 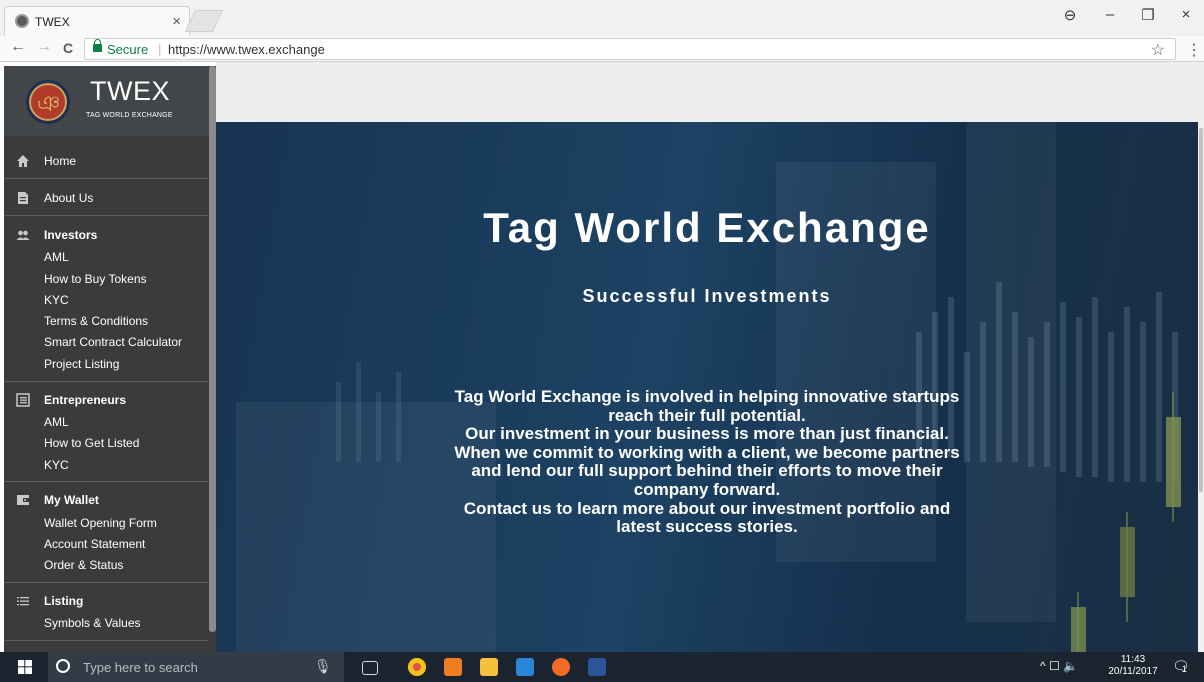 What do you see at coordinates (64, 601) in the screenshot?
I see `sidebar-section-label: Listing` at bounding box center [64, 601].